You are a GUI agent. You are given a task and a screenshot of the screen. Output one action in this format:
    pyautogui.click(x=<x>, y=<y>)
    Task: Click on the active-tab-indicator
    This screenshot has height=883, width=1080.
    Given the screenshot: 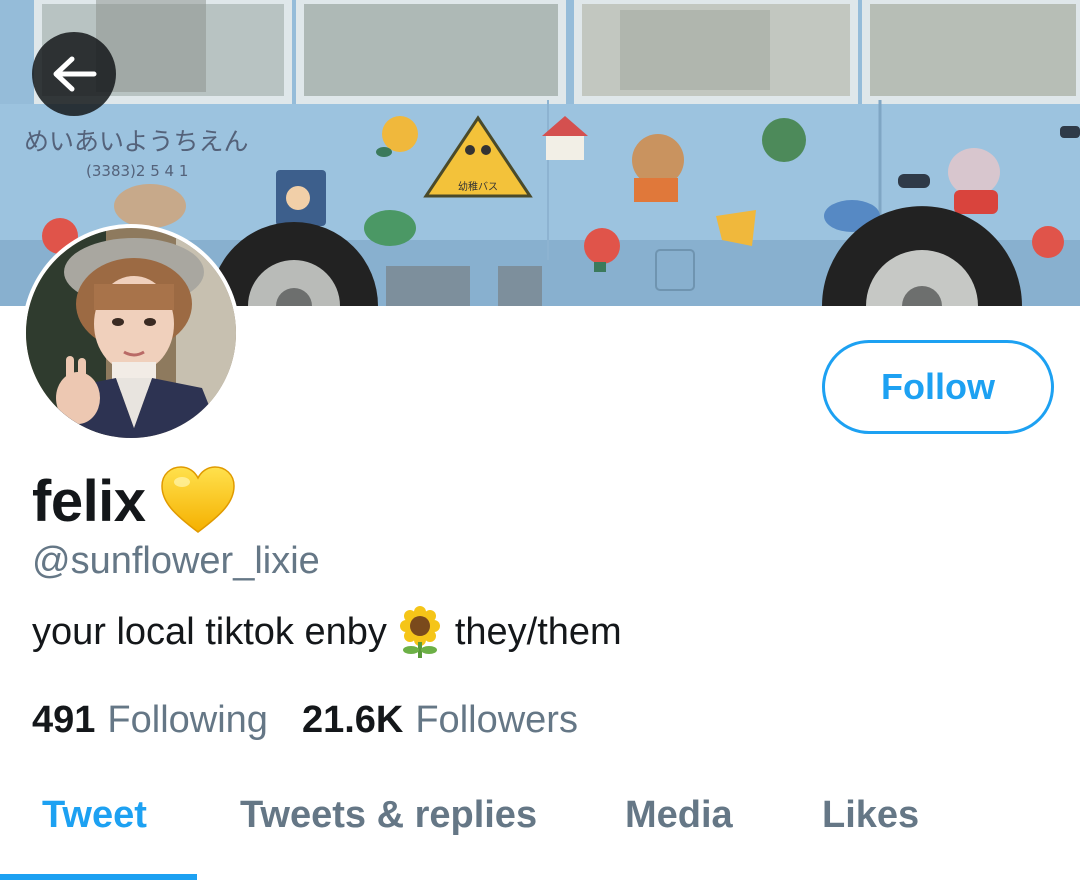 What is the action you would take?
    pyautogui.click(x=98, y=877)
    